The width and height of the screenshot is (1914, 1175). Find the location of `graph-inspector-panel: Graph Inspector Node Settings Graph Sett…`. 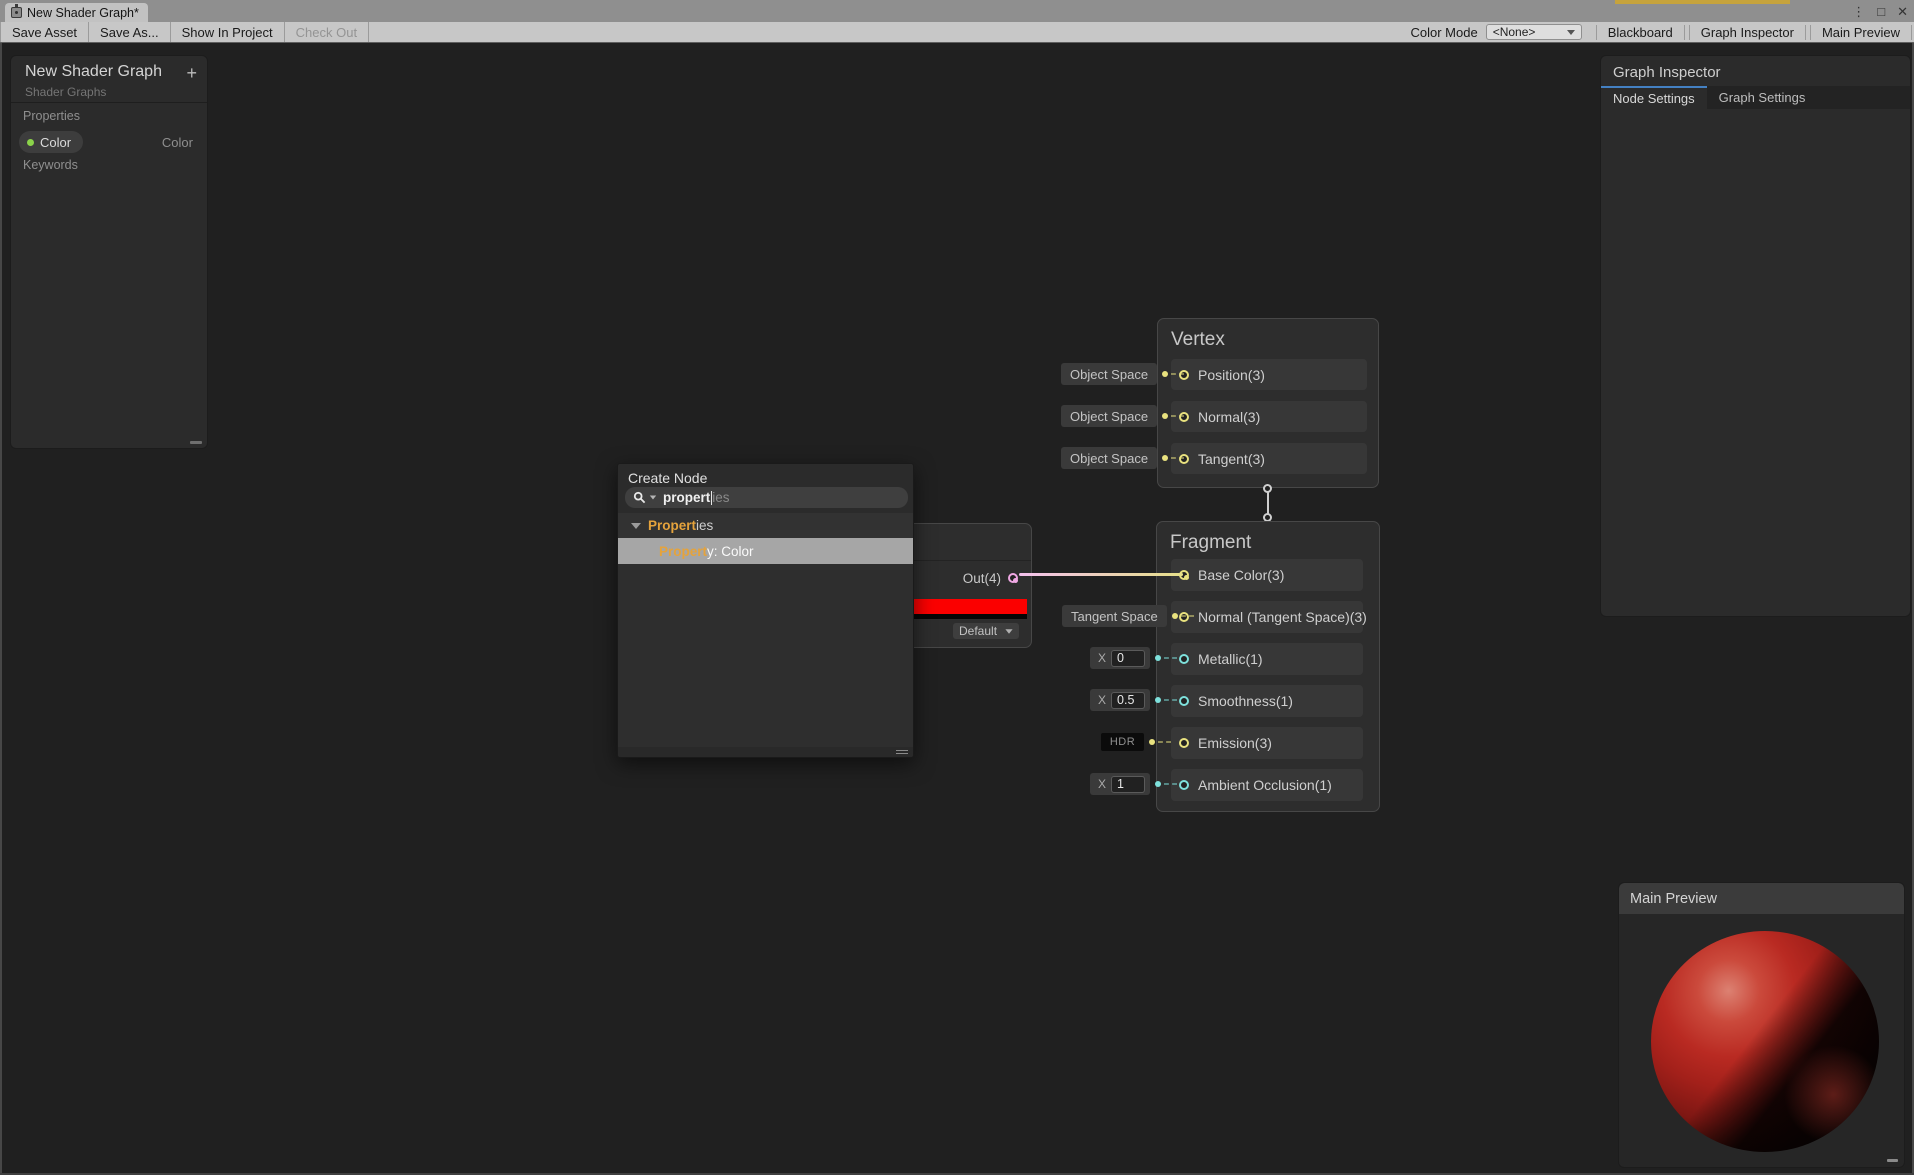

graph-inspector-panel: Graph Inspector Node Settings Graph Sett… is located at coordinates (1755, 336).